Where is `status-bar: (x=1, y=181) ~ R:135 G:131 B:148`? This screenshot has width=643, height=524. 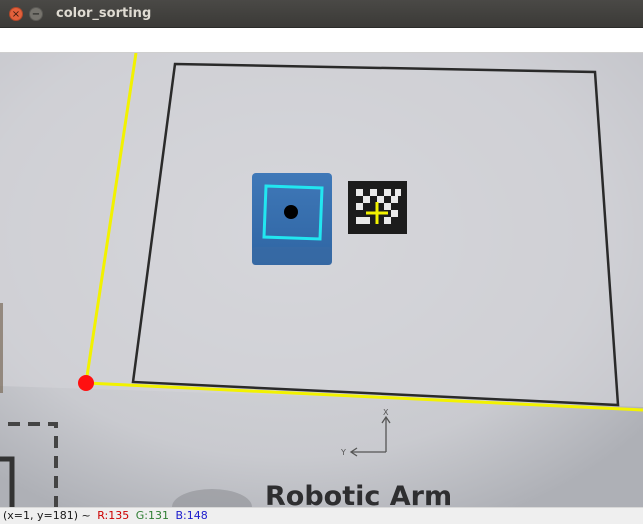
status-bar: (x=1, y=181) ~ R:135 G:131 B:148 is located at coordinates (321, 515).